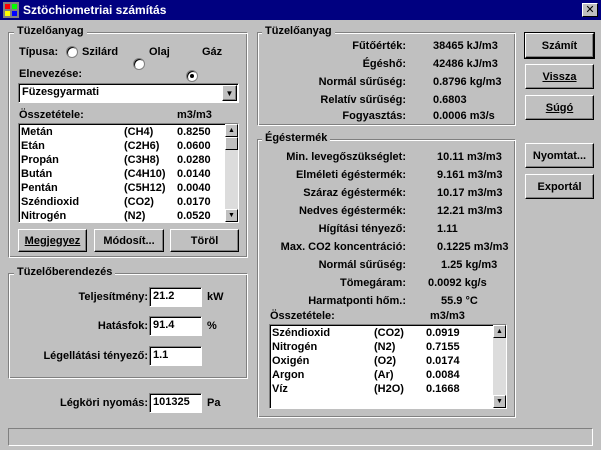  I want to click on back-button-label: Vissza, so click(559, 76).